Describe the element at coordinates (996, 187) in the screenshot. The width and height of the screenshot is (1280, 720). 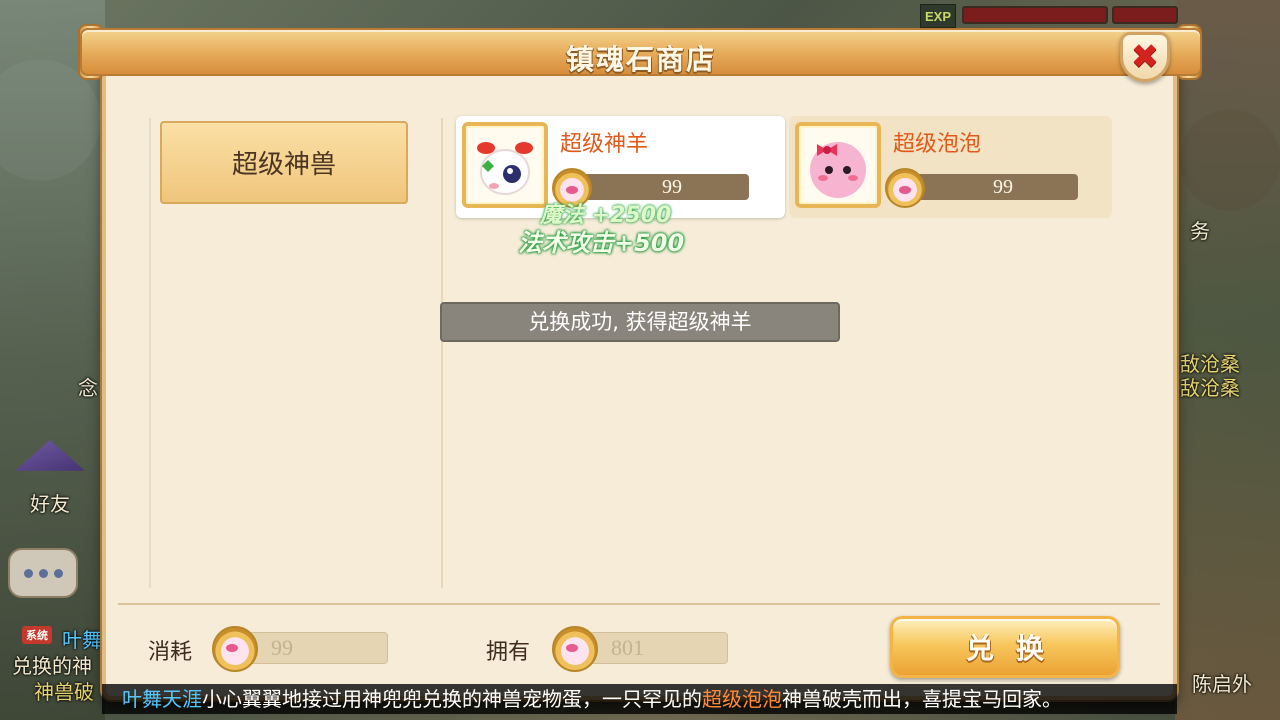
I see `item-price: 99` at that location.